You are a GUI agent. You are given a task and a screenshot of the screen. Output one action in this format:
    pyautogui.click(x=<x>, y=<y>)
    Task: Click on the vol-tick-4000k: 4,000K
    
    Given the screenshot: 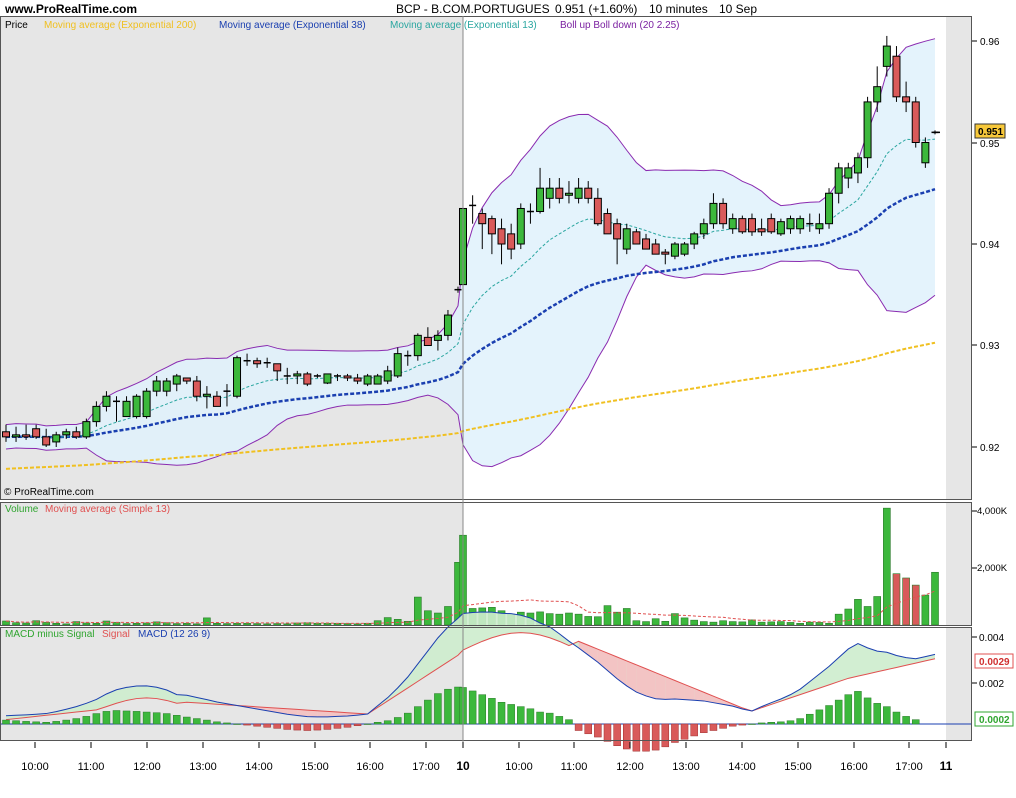 What is the action you would take?
    pyautogui.click(x=992, y=511)
    